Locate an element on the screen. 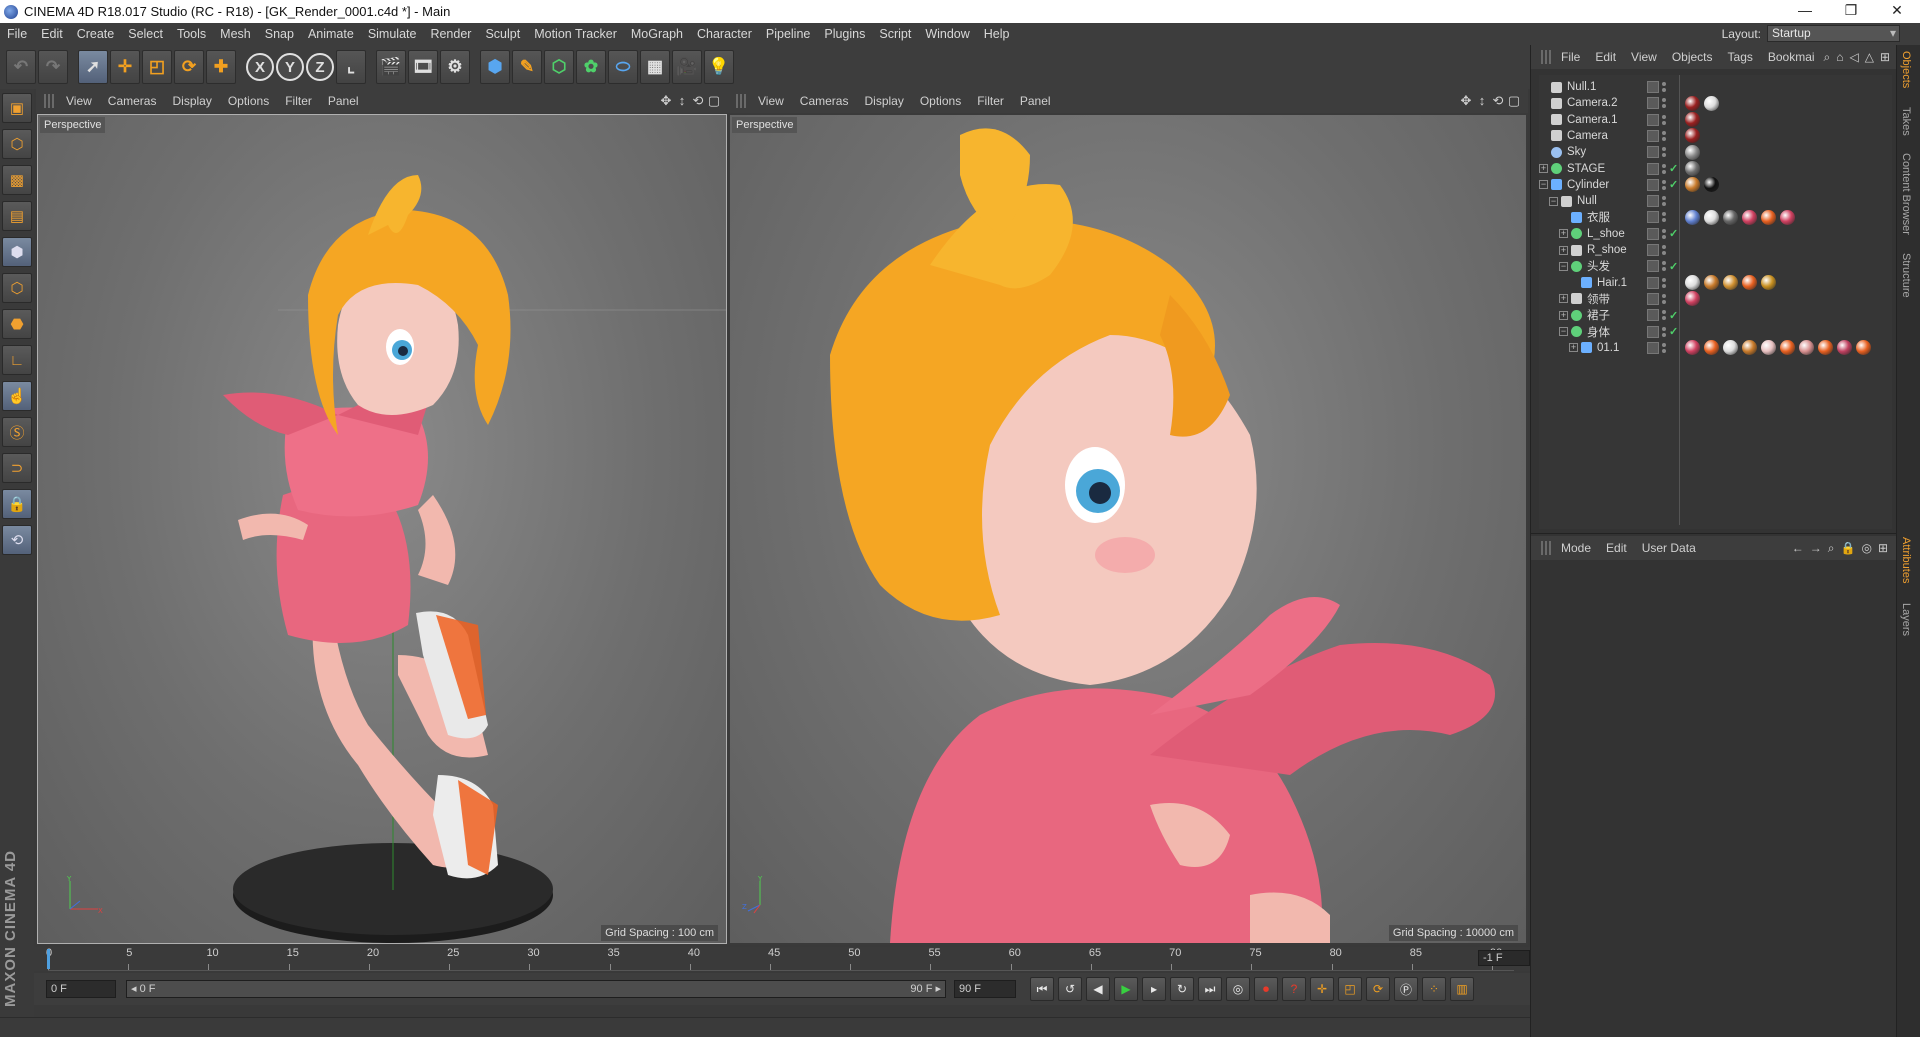 This screenshot has width=1920, height=1037. go-to-start-icon: ⏮ is located at coordinates (1042, 989).